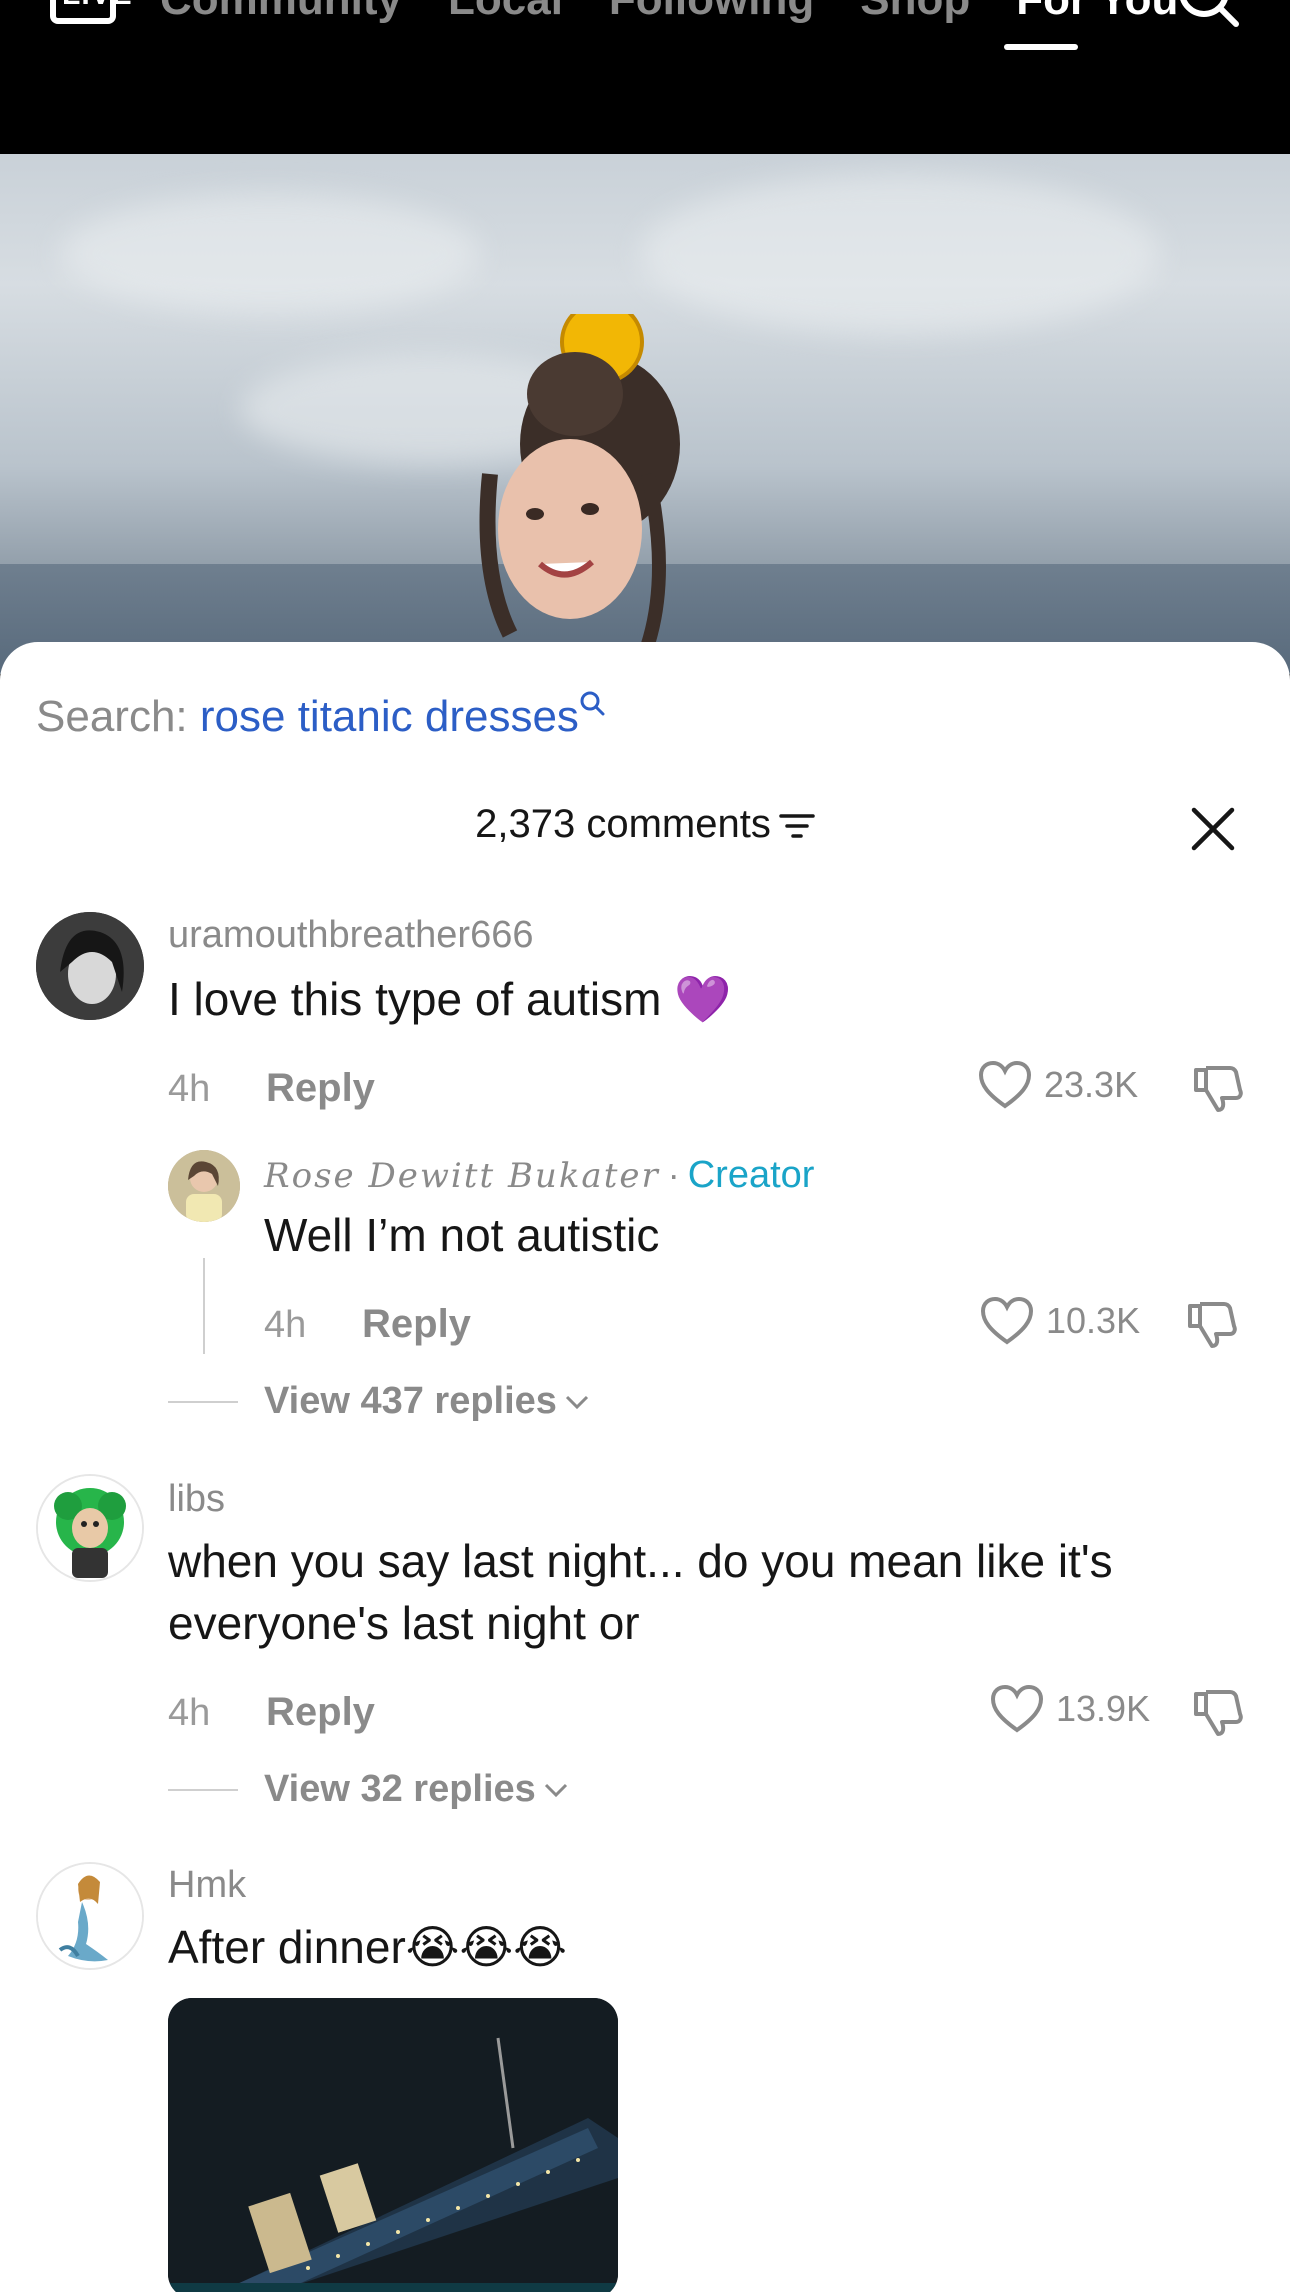 Image resolution: width=1290 pixels, height=2292 pixels. I want to click on comment-username: libs, so click(196, 1499).